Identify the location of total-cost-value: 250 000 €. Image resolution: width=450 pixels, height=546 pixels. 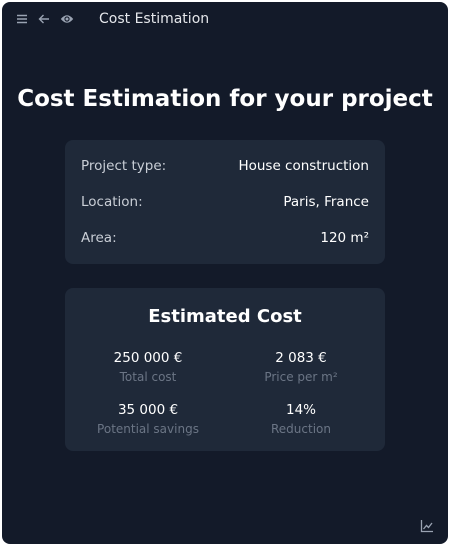
(148, 358).